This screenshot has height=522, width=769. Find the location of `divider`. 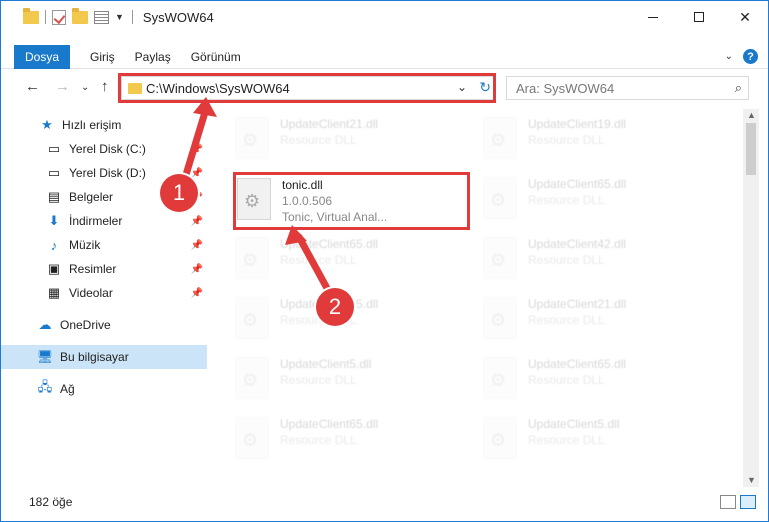

divider is located at coordinates (45, 17).